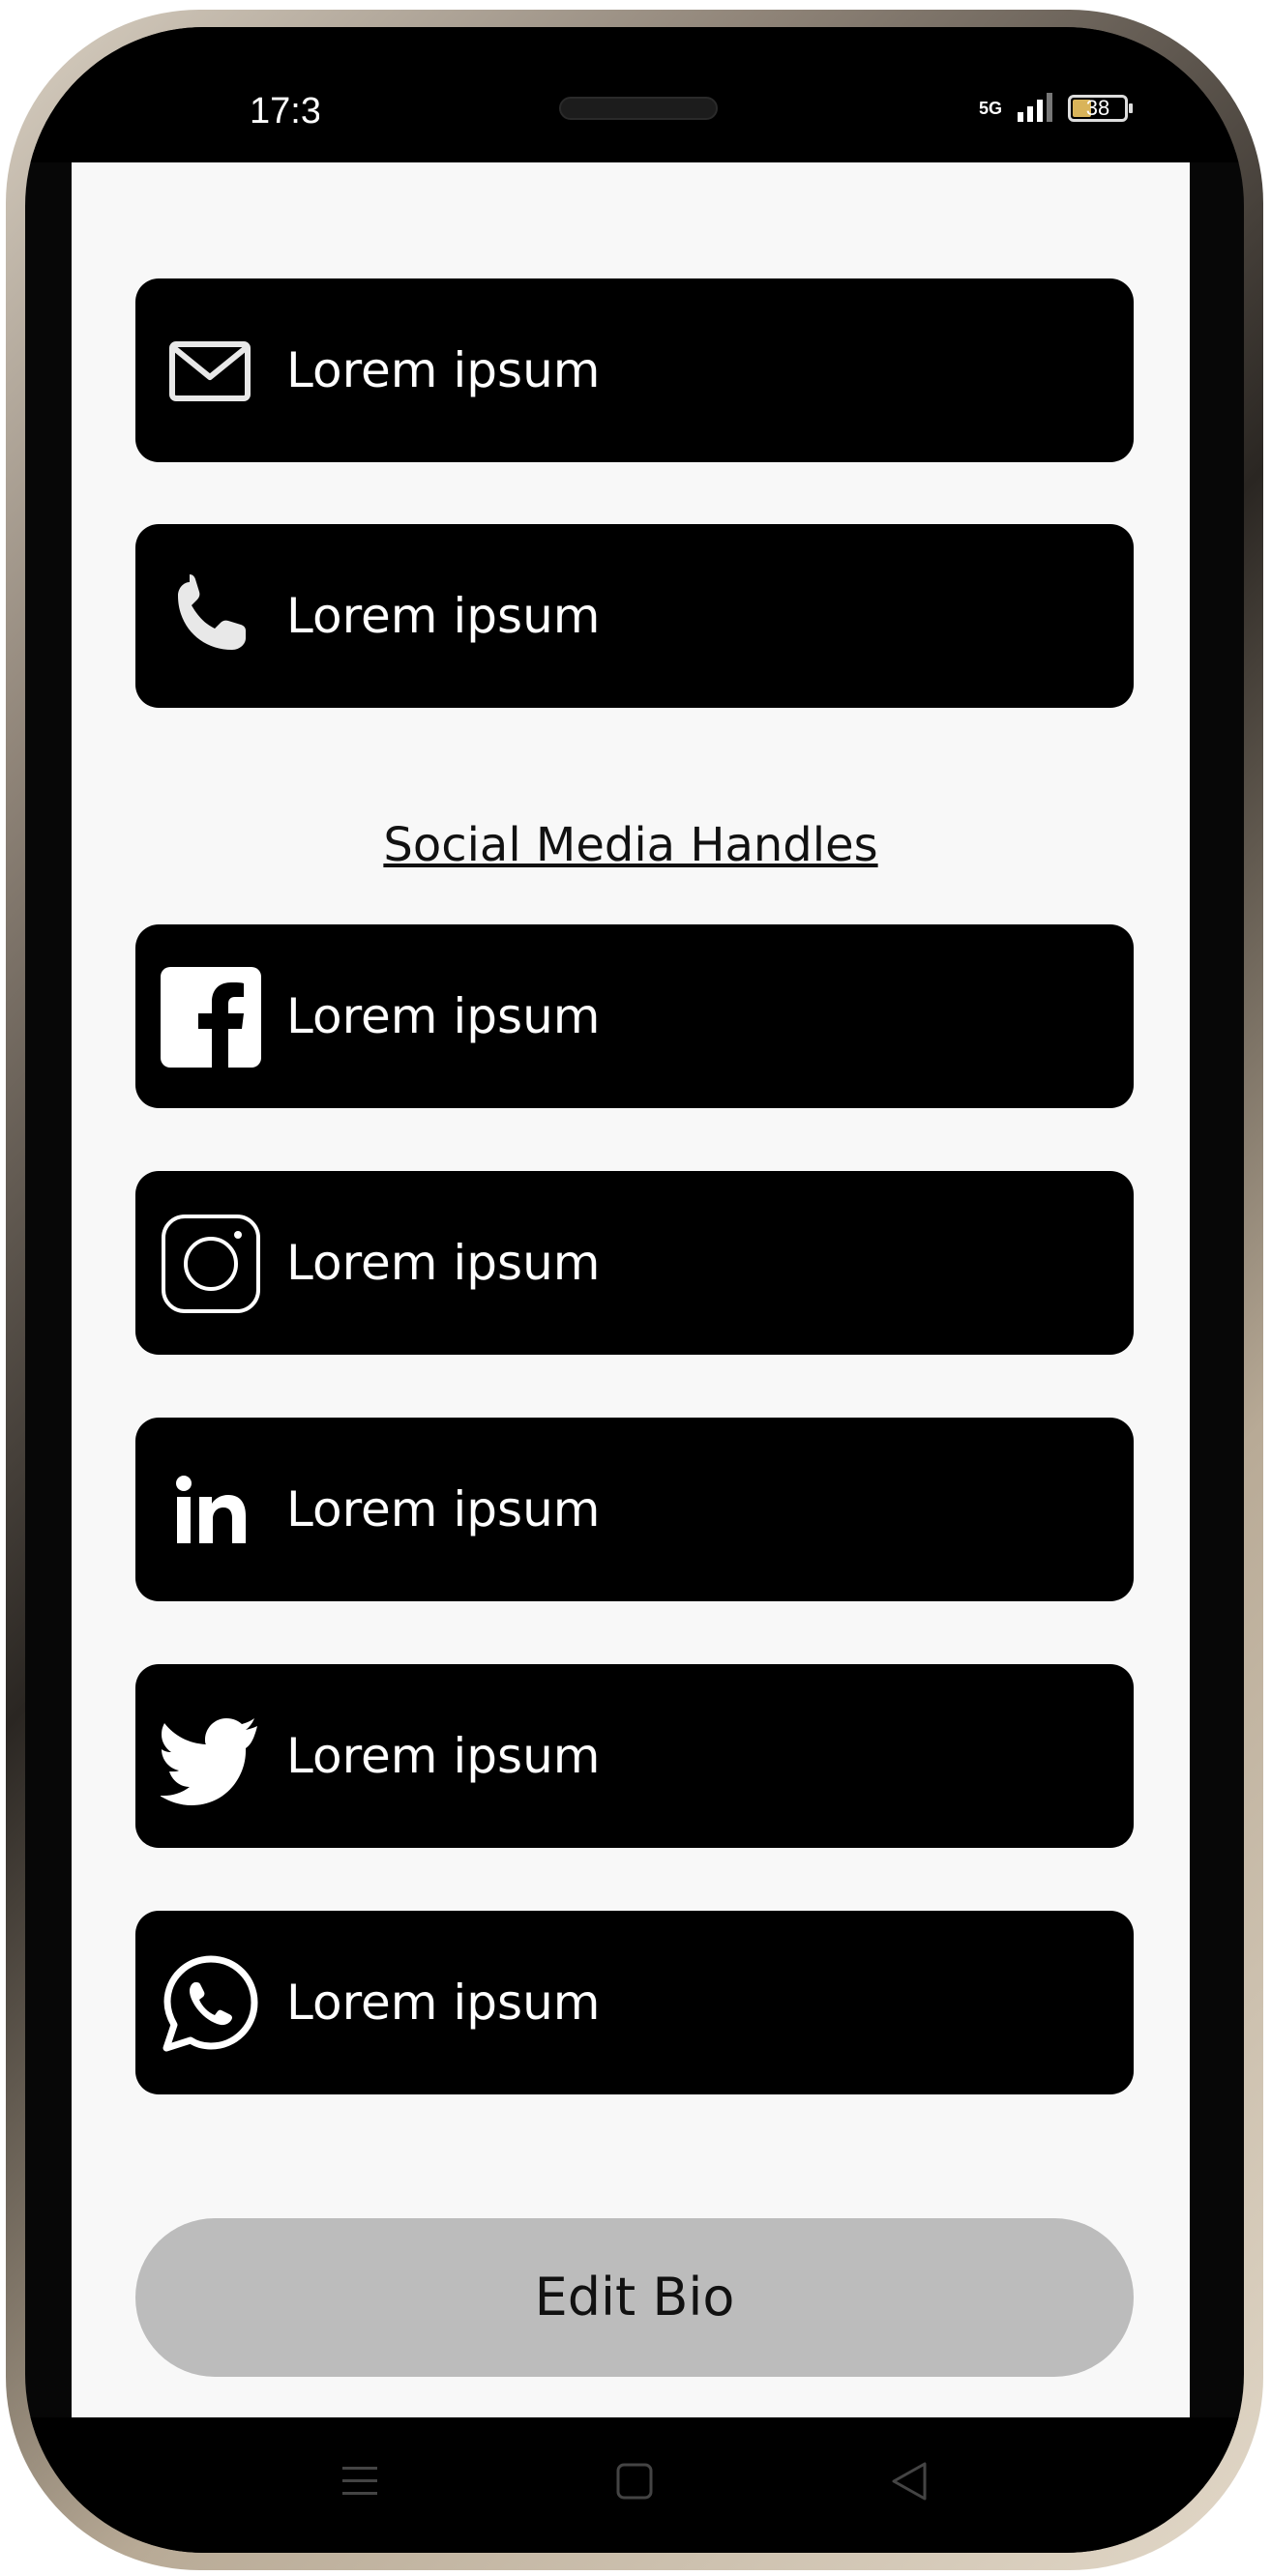  Describe the element at coordinates (444, 616) in the screenshot. I see `phone-label: Lorem ipsum` at that location.